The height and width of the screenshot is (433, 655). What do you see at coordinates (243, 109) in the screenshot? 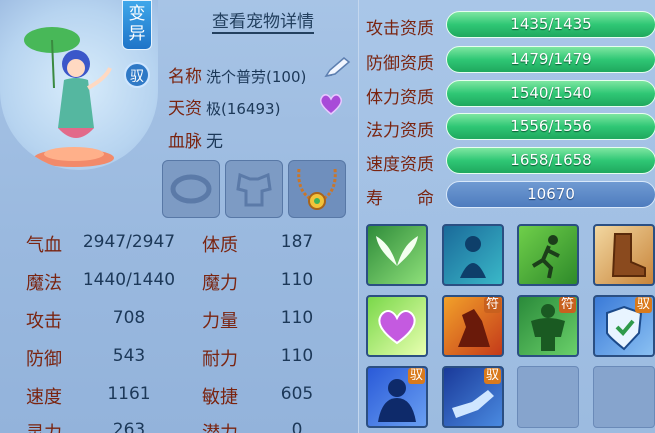
I see `talent-value: 极(16493)` at bounding box center [243, 109].